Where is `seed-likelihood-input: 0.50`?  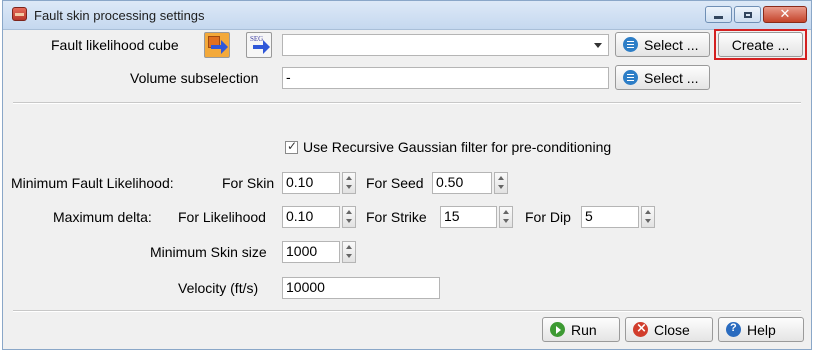
seed-likelihood-input: 0.50 is located at coordinates (462, 183).